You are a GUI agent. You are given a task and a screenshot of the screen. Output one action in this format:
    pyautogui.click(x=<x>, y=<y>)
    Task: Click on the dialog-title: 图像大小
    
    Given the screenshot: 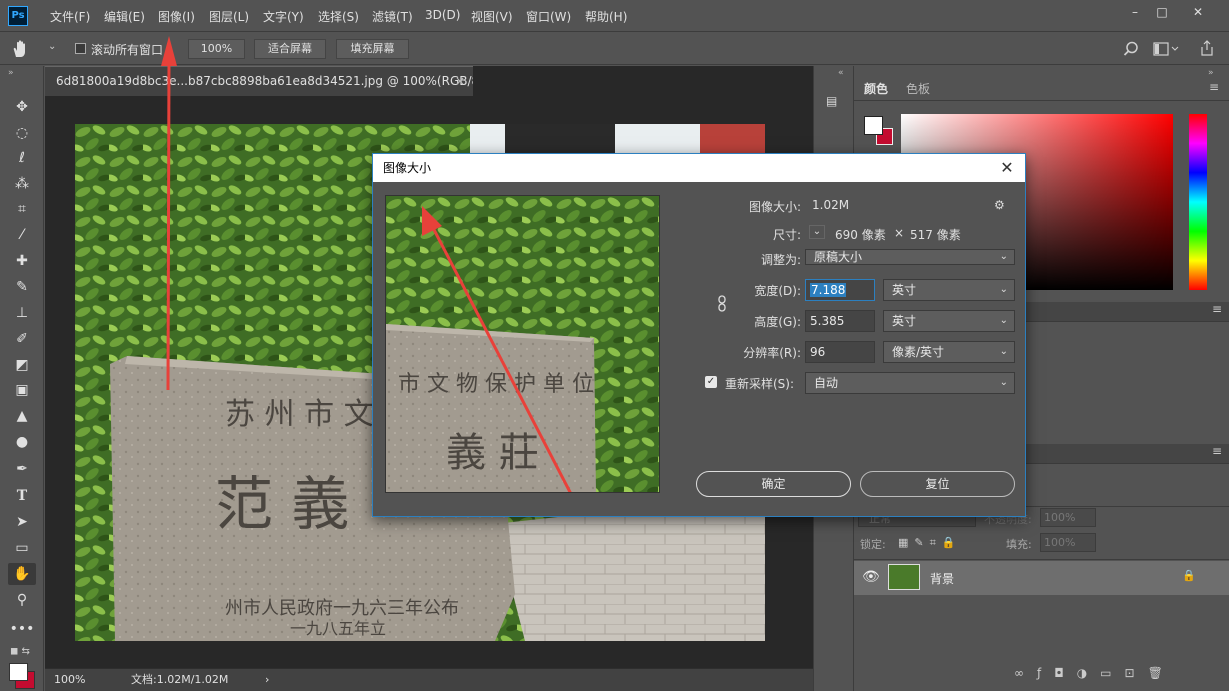 What is the action you would take?
    pyautogui.click(x=407, y=168)
    